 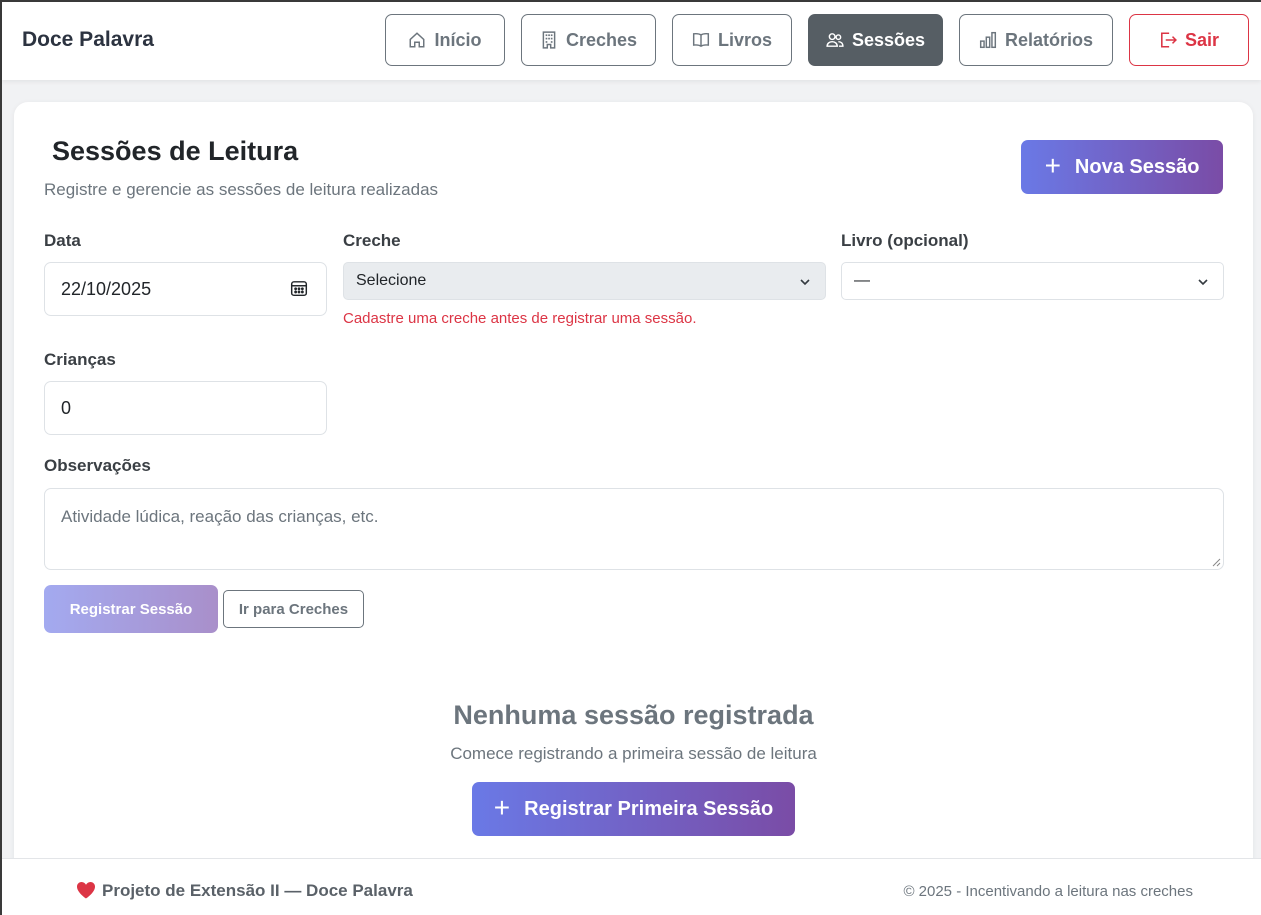 What do you see at coordinates (835, 40) in the screenshot?
I see `users-icon` at bounding box center [835, 40].